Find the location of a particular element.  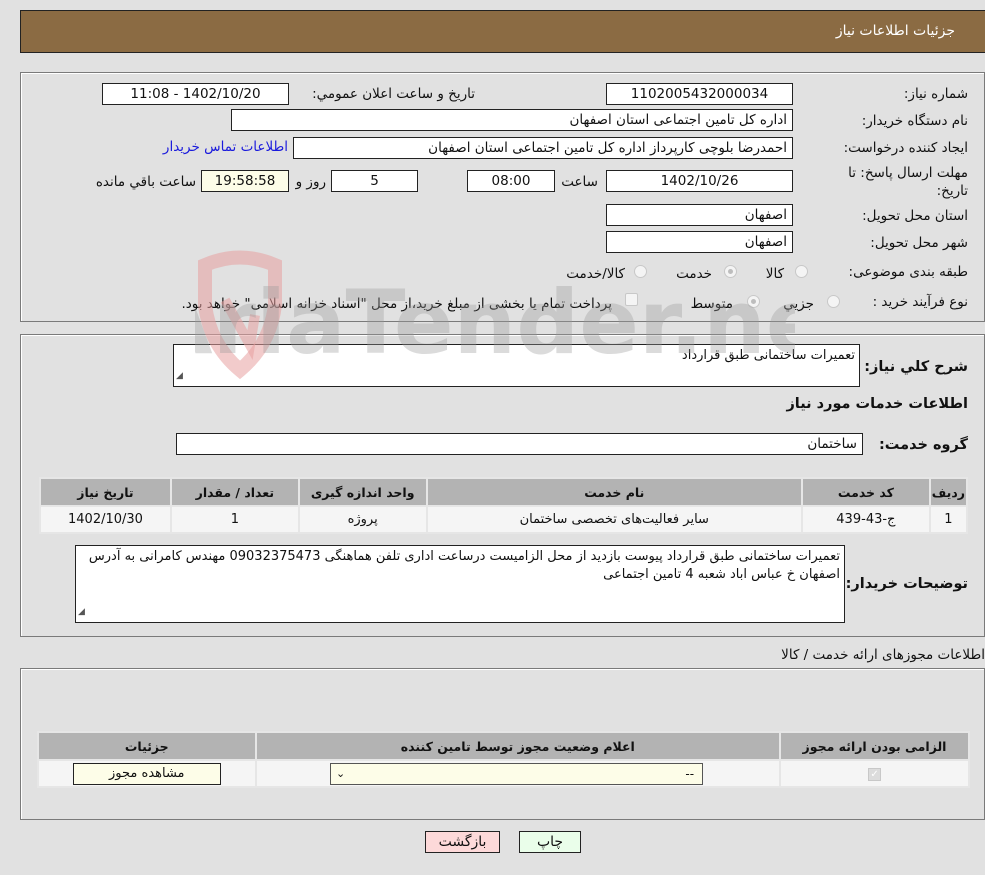

process-type-label: نوع فرآیند خرید : is located at coordinates (920, 302).